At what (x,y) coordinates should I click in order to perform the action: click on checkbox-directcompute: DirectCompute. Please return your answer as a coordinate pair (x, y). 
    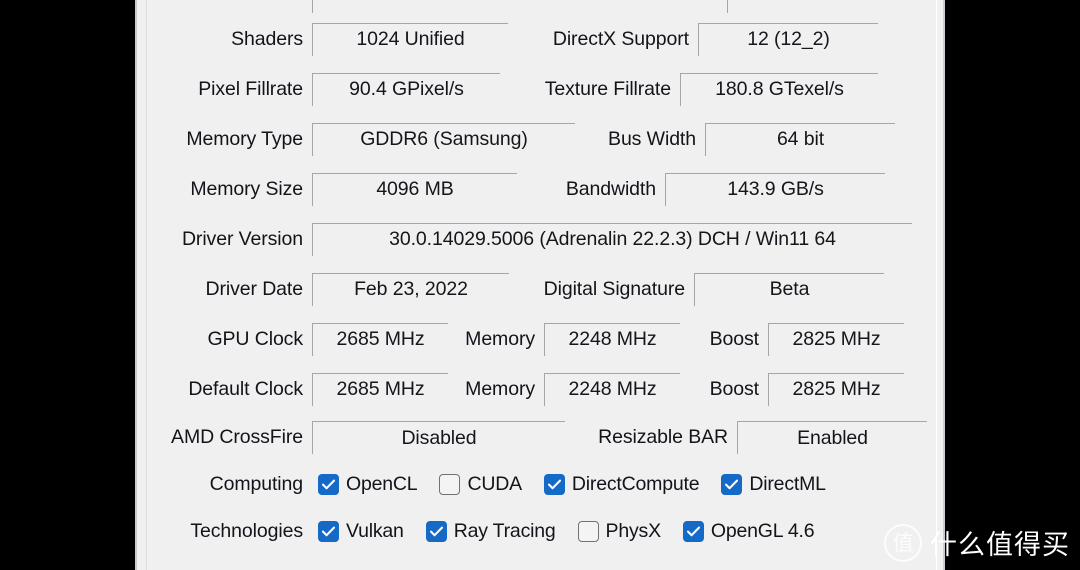
    Looking at the image, I should click on (621, 484).